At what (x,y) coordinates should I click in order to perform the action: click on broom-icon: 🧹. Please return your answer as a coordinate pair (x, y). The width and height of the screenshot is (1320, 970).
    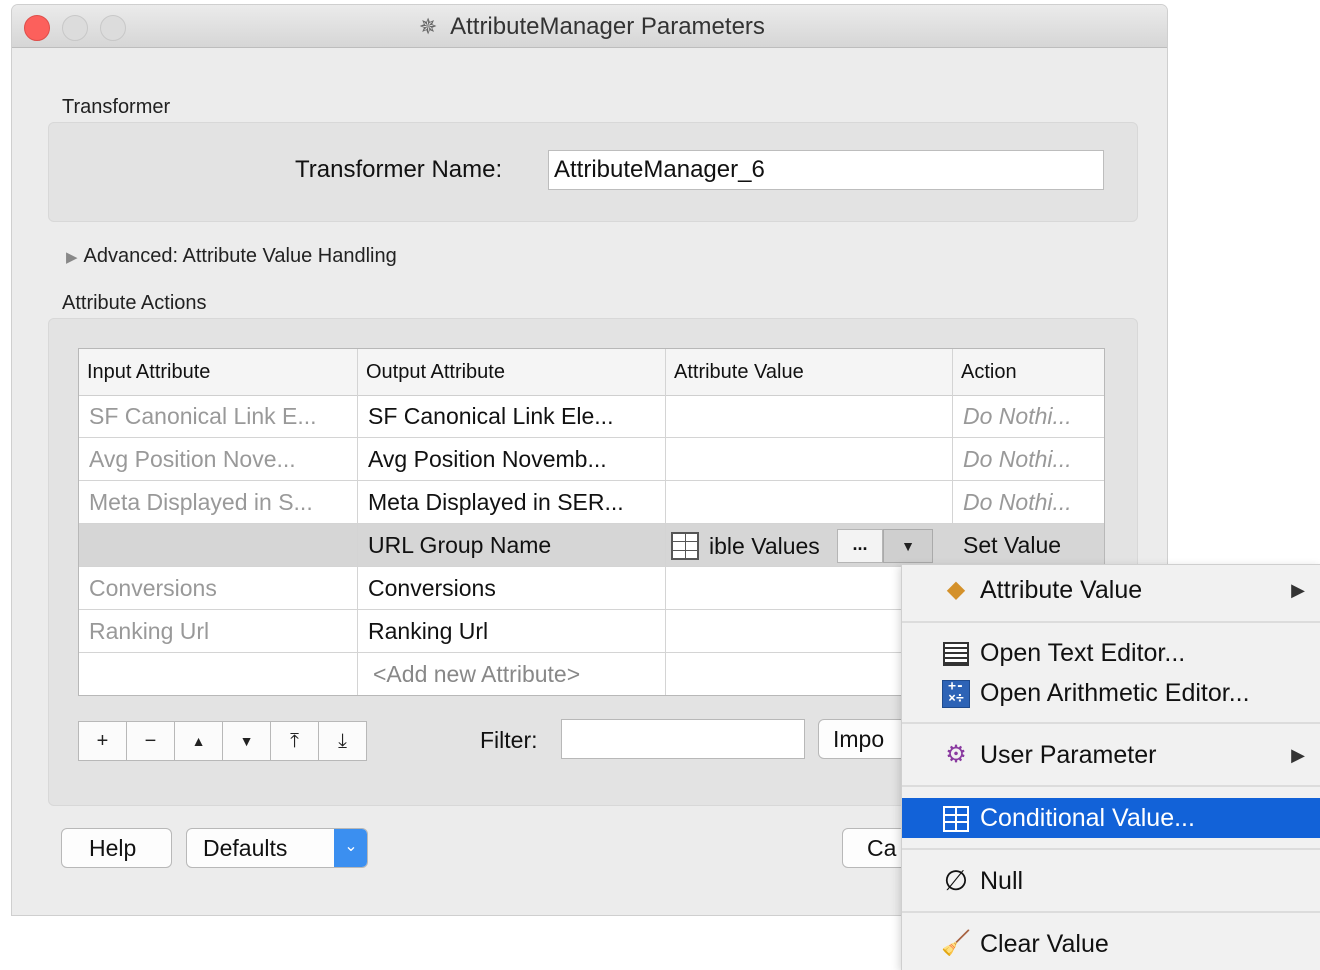
    Looking at the image, I should click on (956, 943).